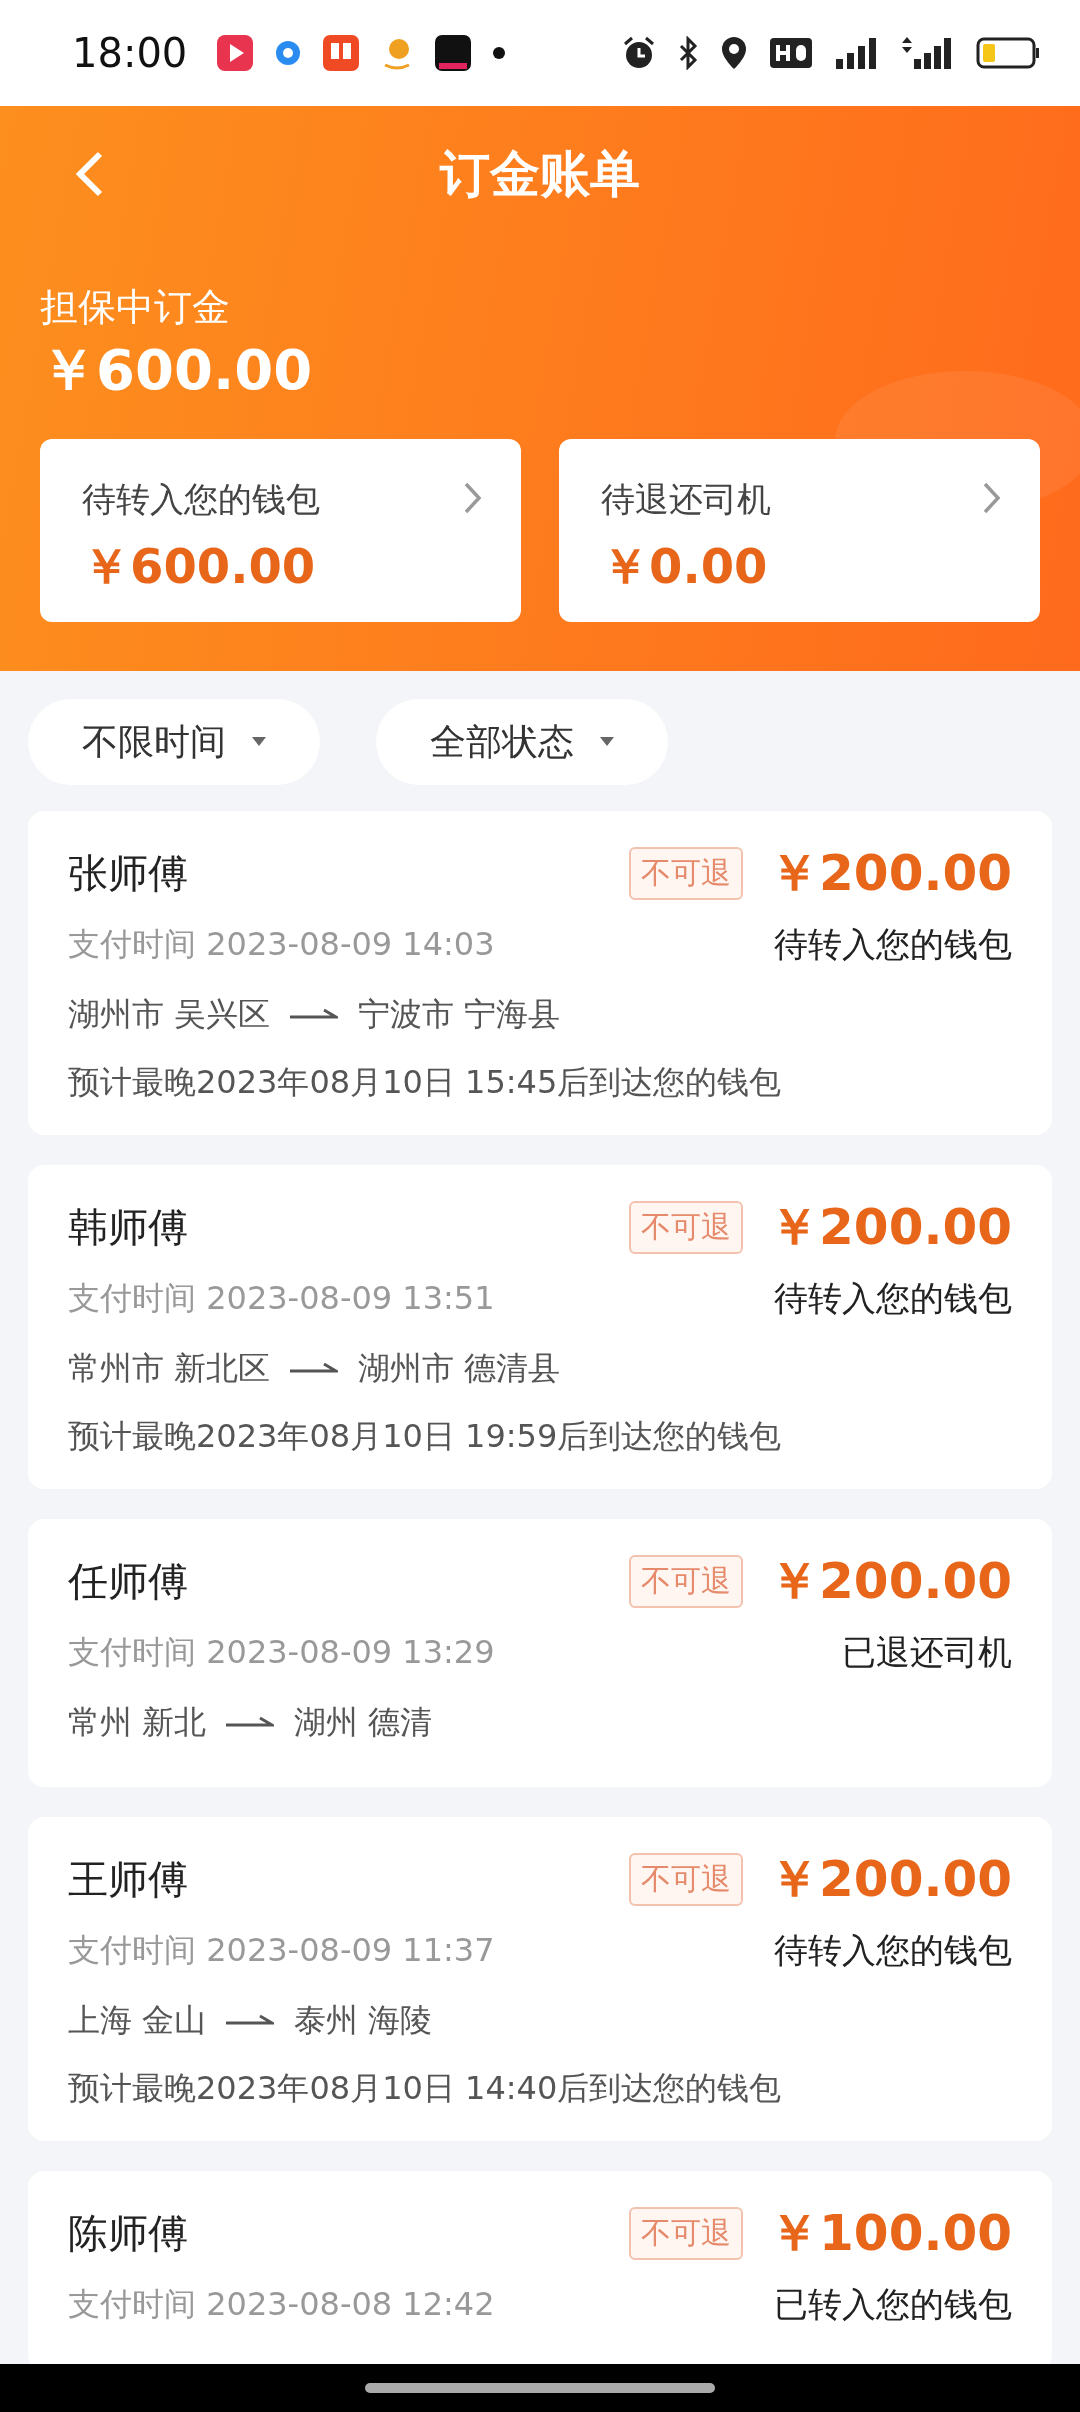  What do you see at coordinates (499, 53) in the screenshot?
I see `notification-dot-icon` at bounding box center [499, 53].